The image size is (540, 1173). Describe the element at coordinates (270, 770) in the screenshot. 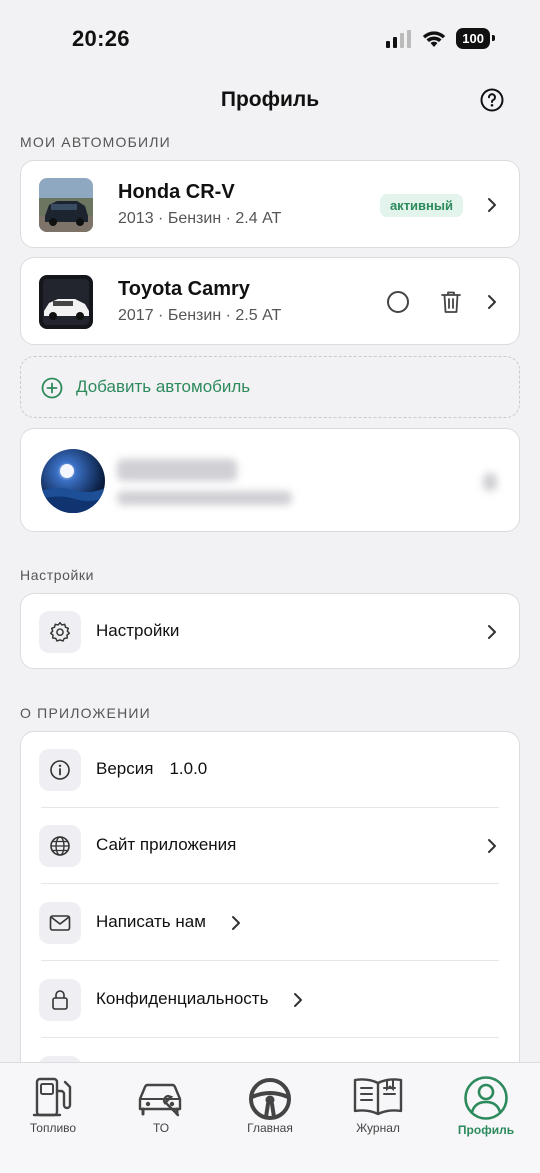

I see `version-row: Версия 1.0.0` at that location.